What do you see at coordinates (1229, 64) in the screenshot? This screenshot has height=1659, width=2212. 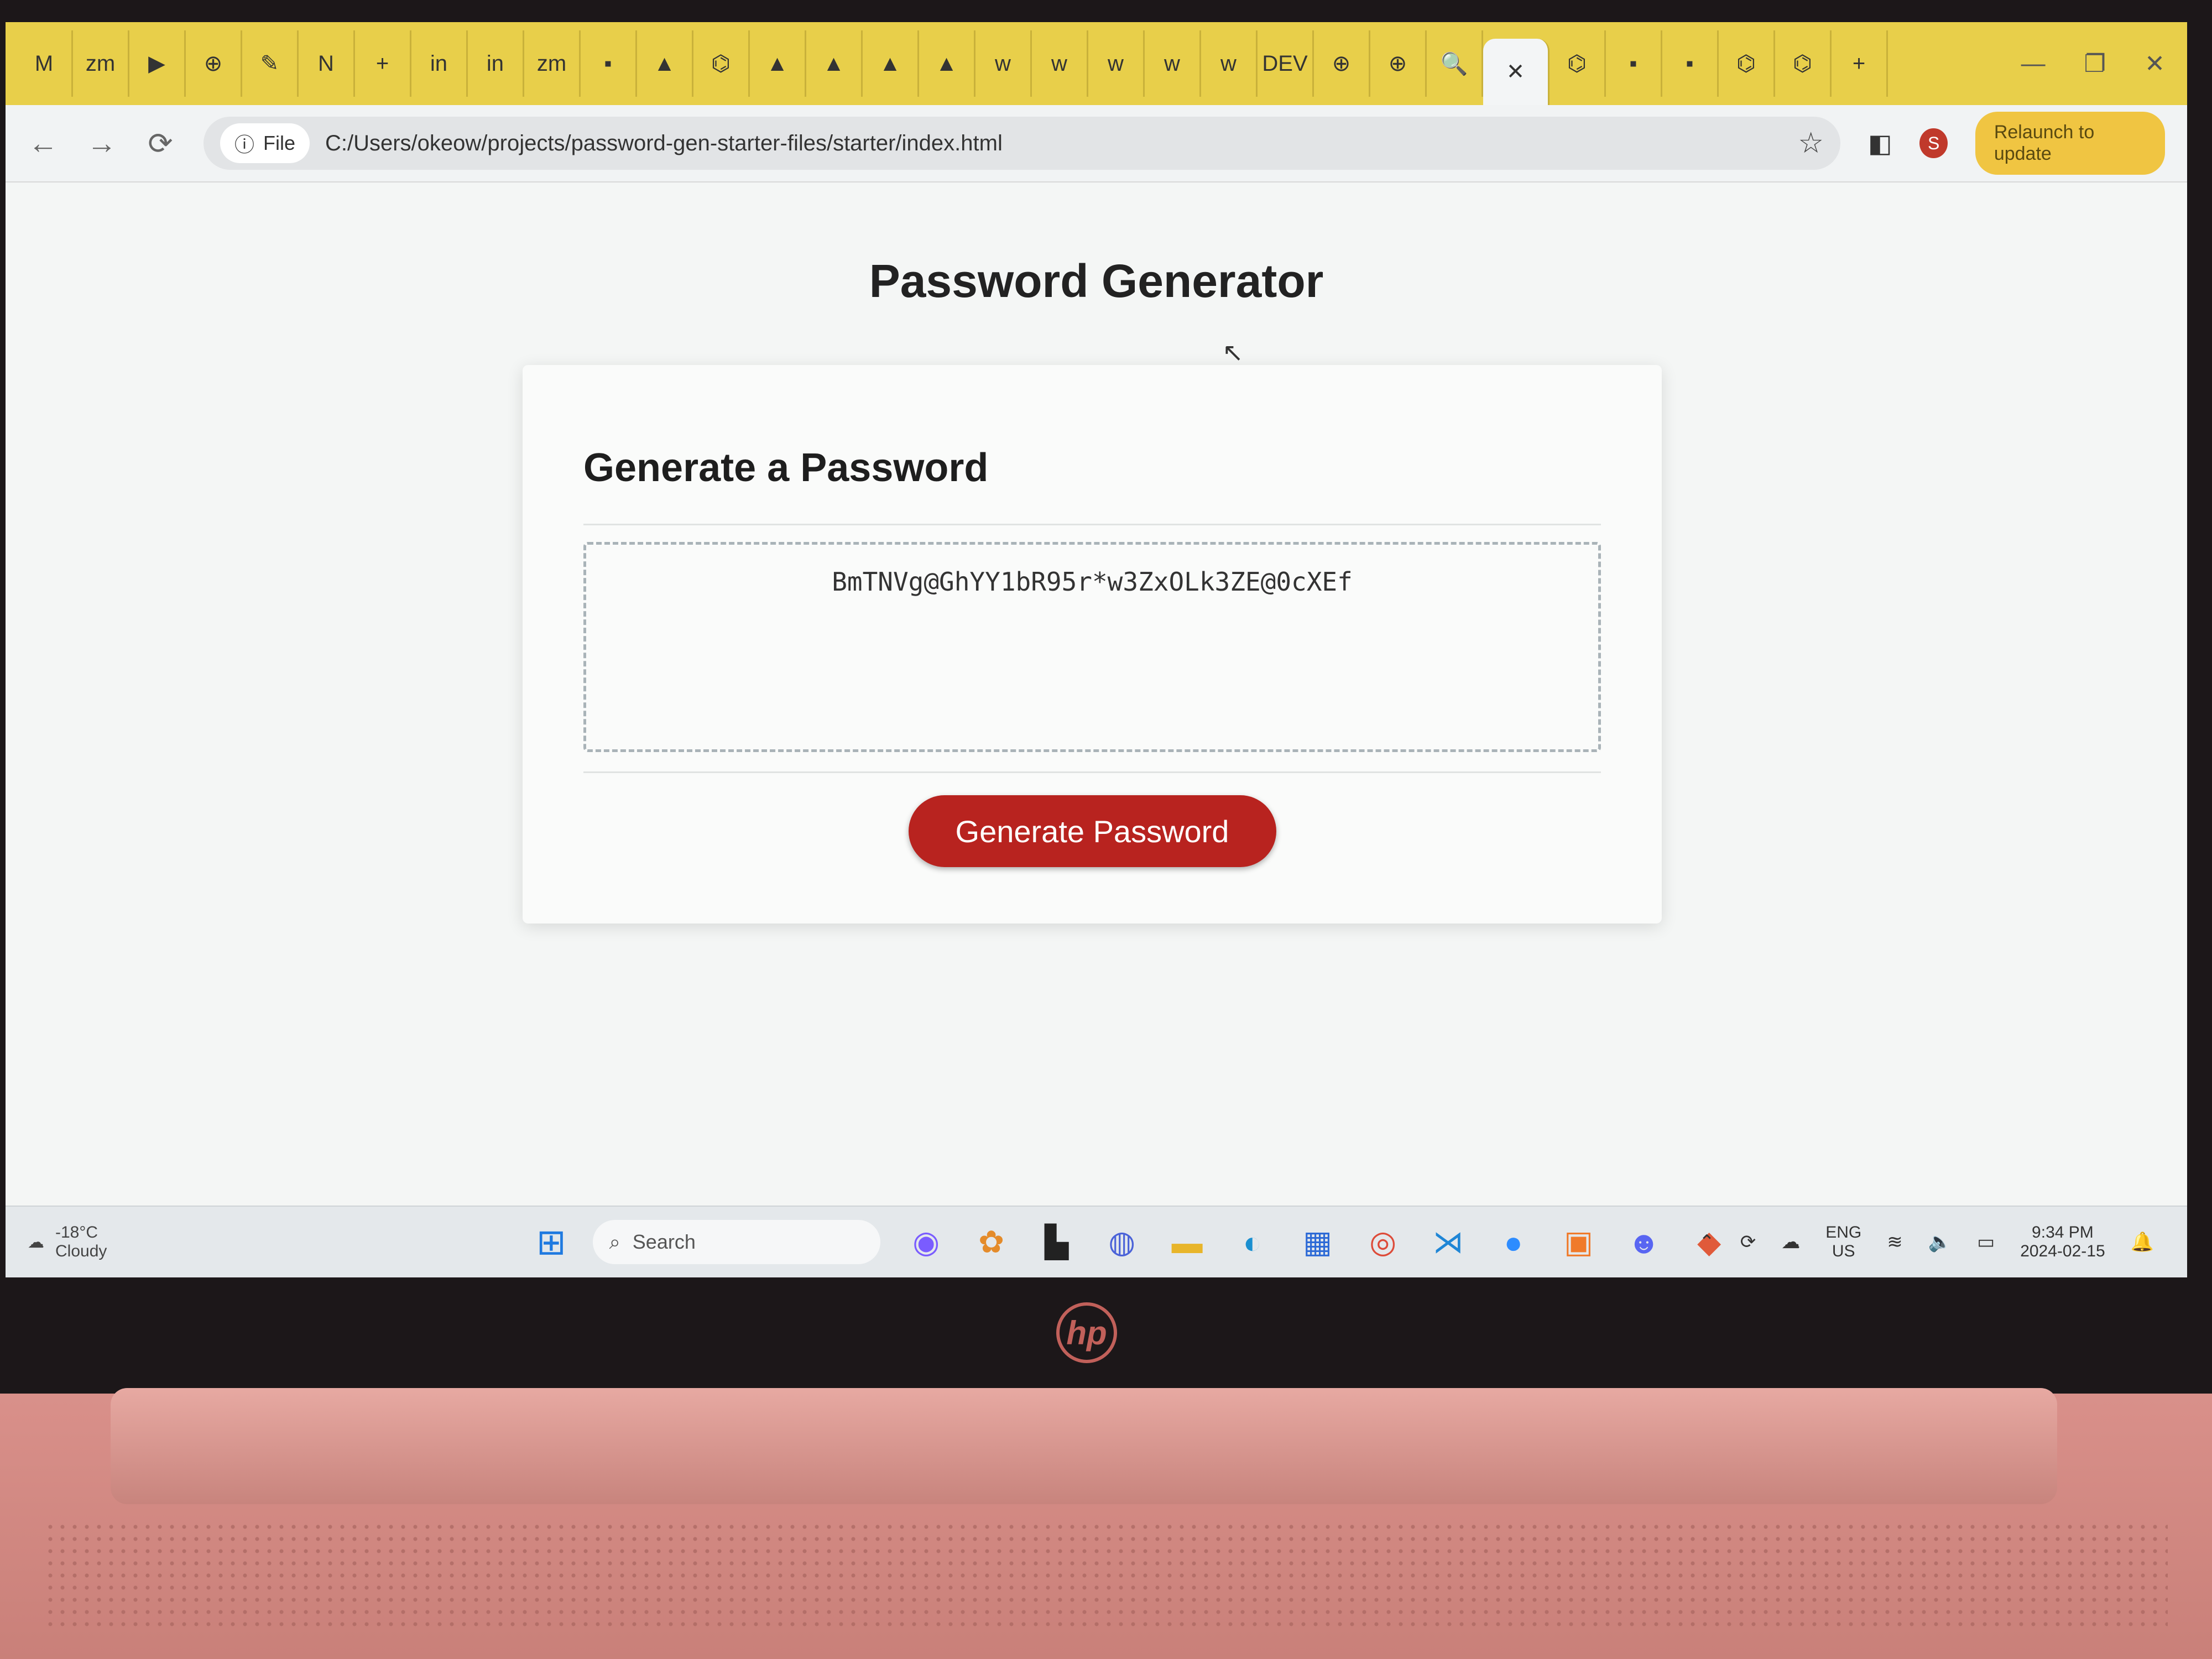 I see `tab-w-5: w` at bounding box center [1229, 64].